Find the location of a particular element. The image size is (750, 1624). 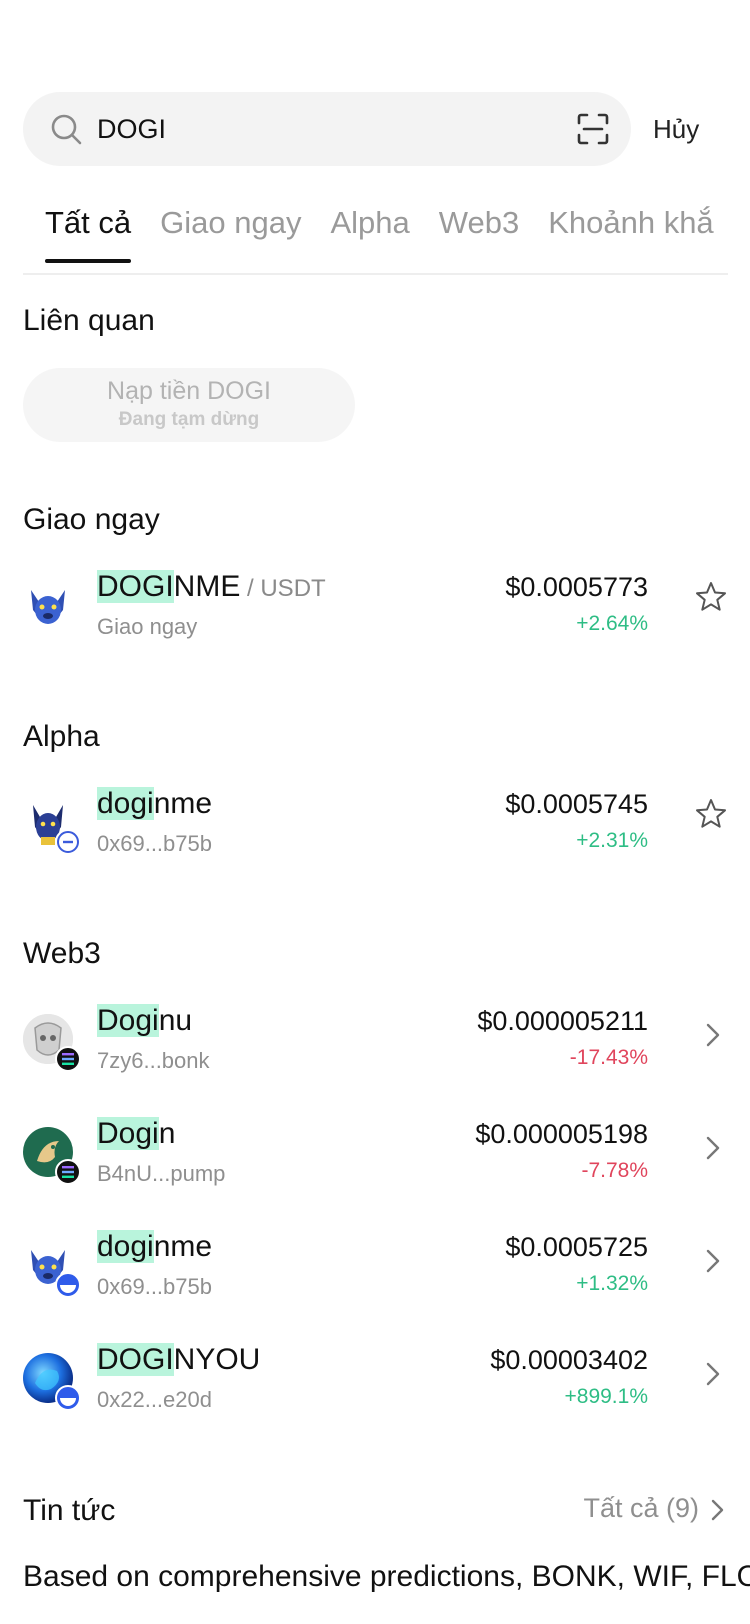

deposit-button: Nạp tiền DOGI Đang tạm dừng is located at coordinates (189, 405).